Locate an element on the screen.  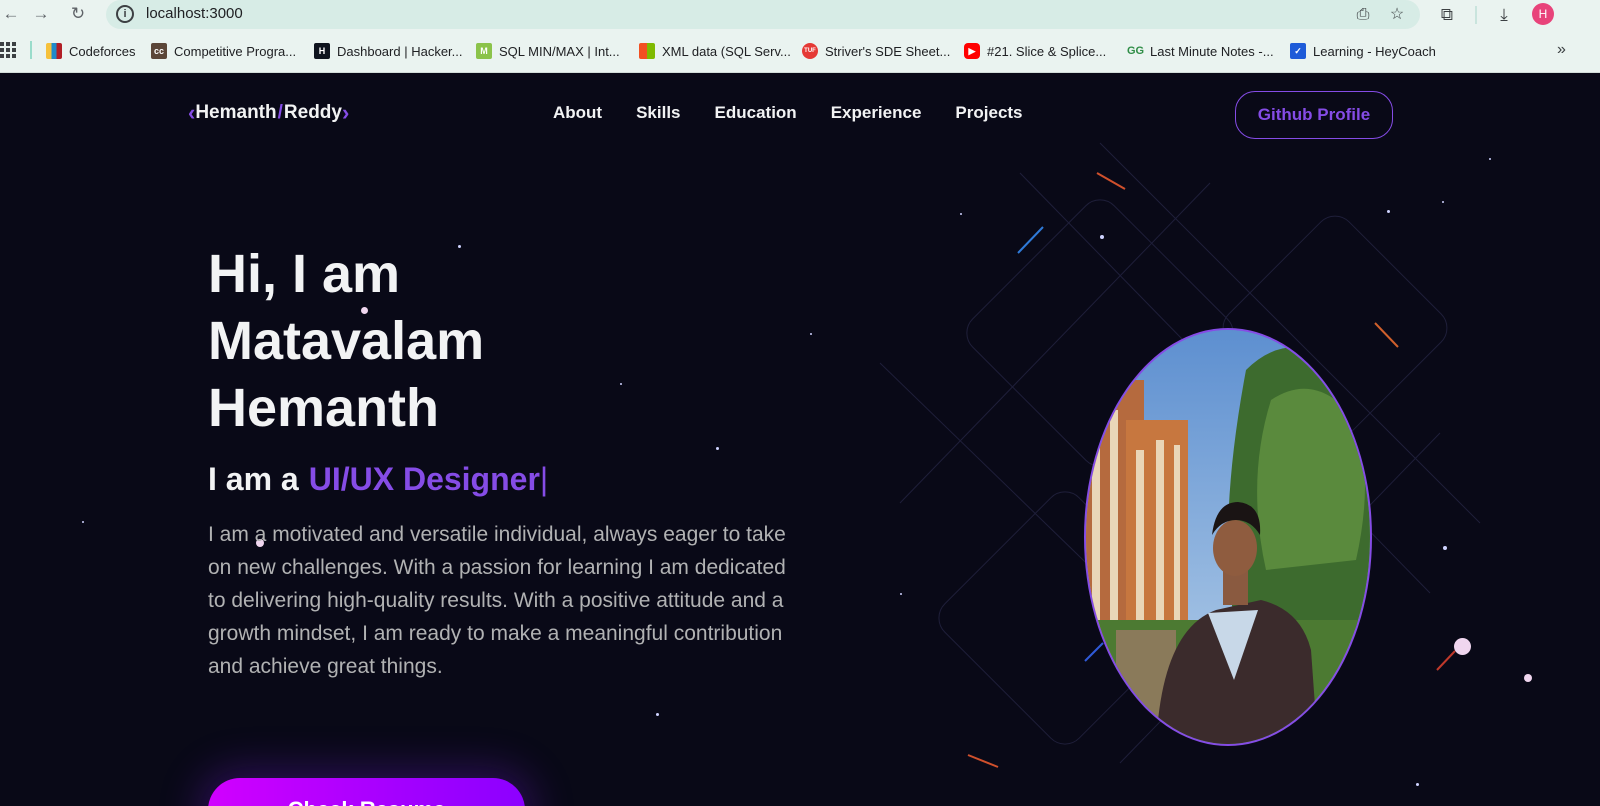
url-text: localhost:3000 is located at coordinates (194, 13).